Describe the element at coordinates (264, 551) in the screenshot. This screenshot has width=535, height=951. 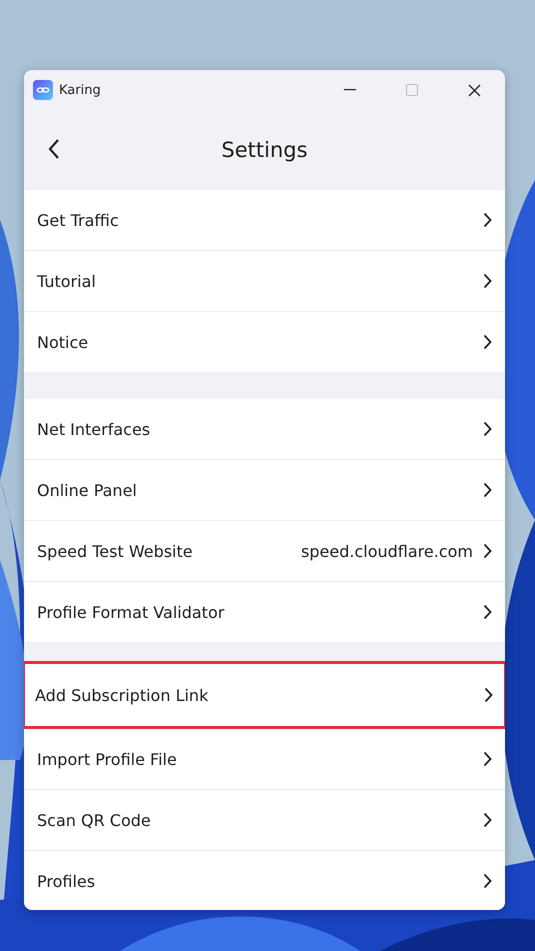
I see `settings-row: Speed Test Website speed.cloudflare.com` at that location.